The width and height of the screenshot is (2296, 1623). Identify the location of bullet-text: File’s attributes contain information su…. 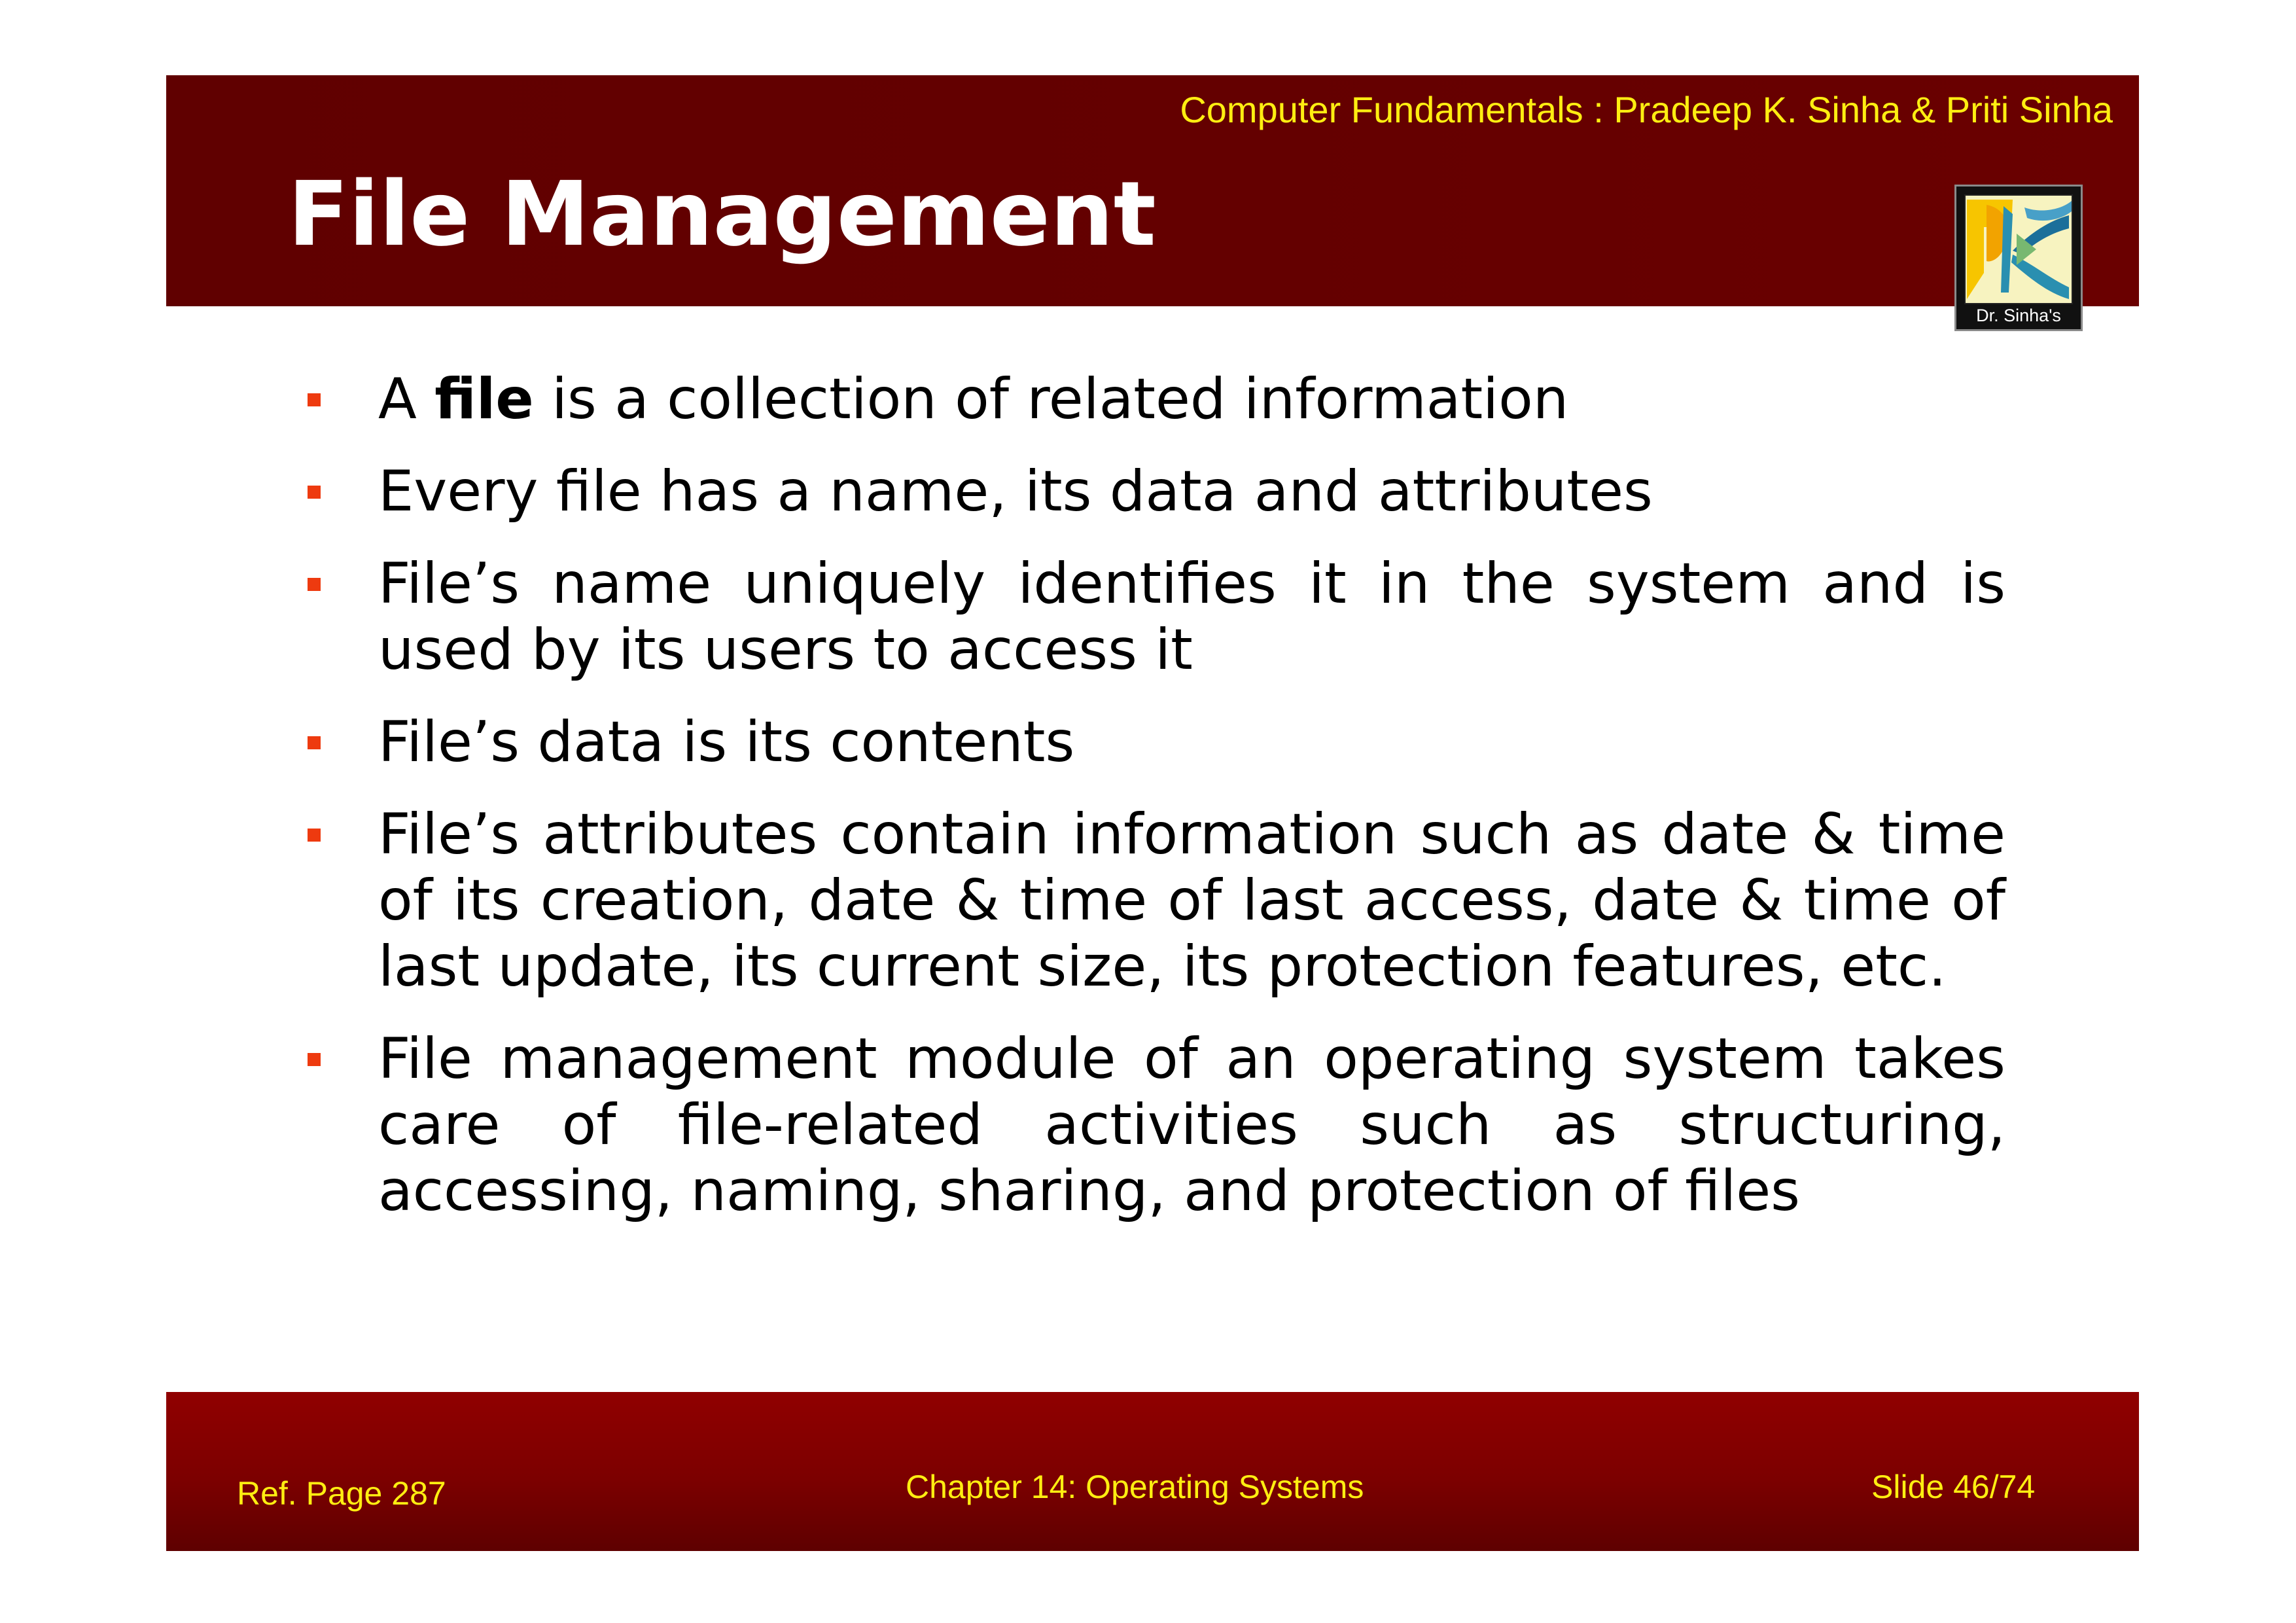
(1191, 901).